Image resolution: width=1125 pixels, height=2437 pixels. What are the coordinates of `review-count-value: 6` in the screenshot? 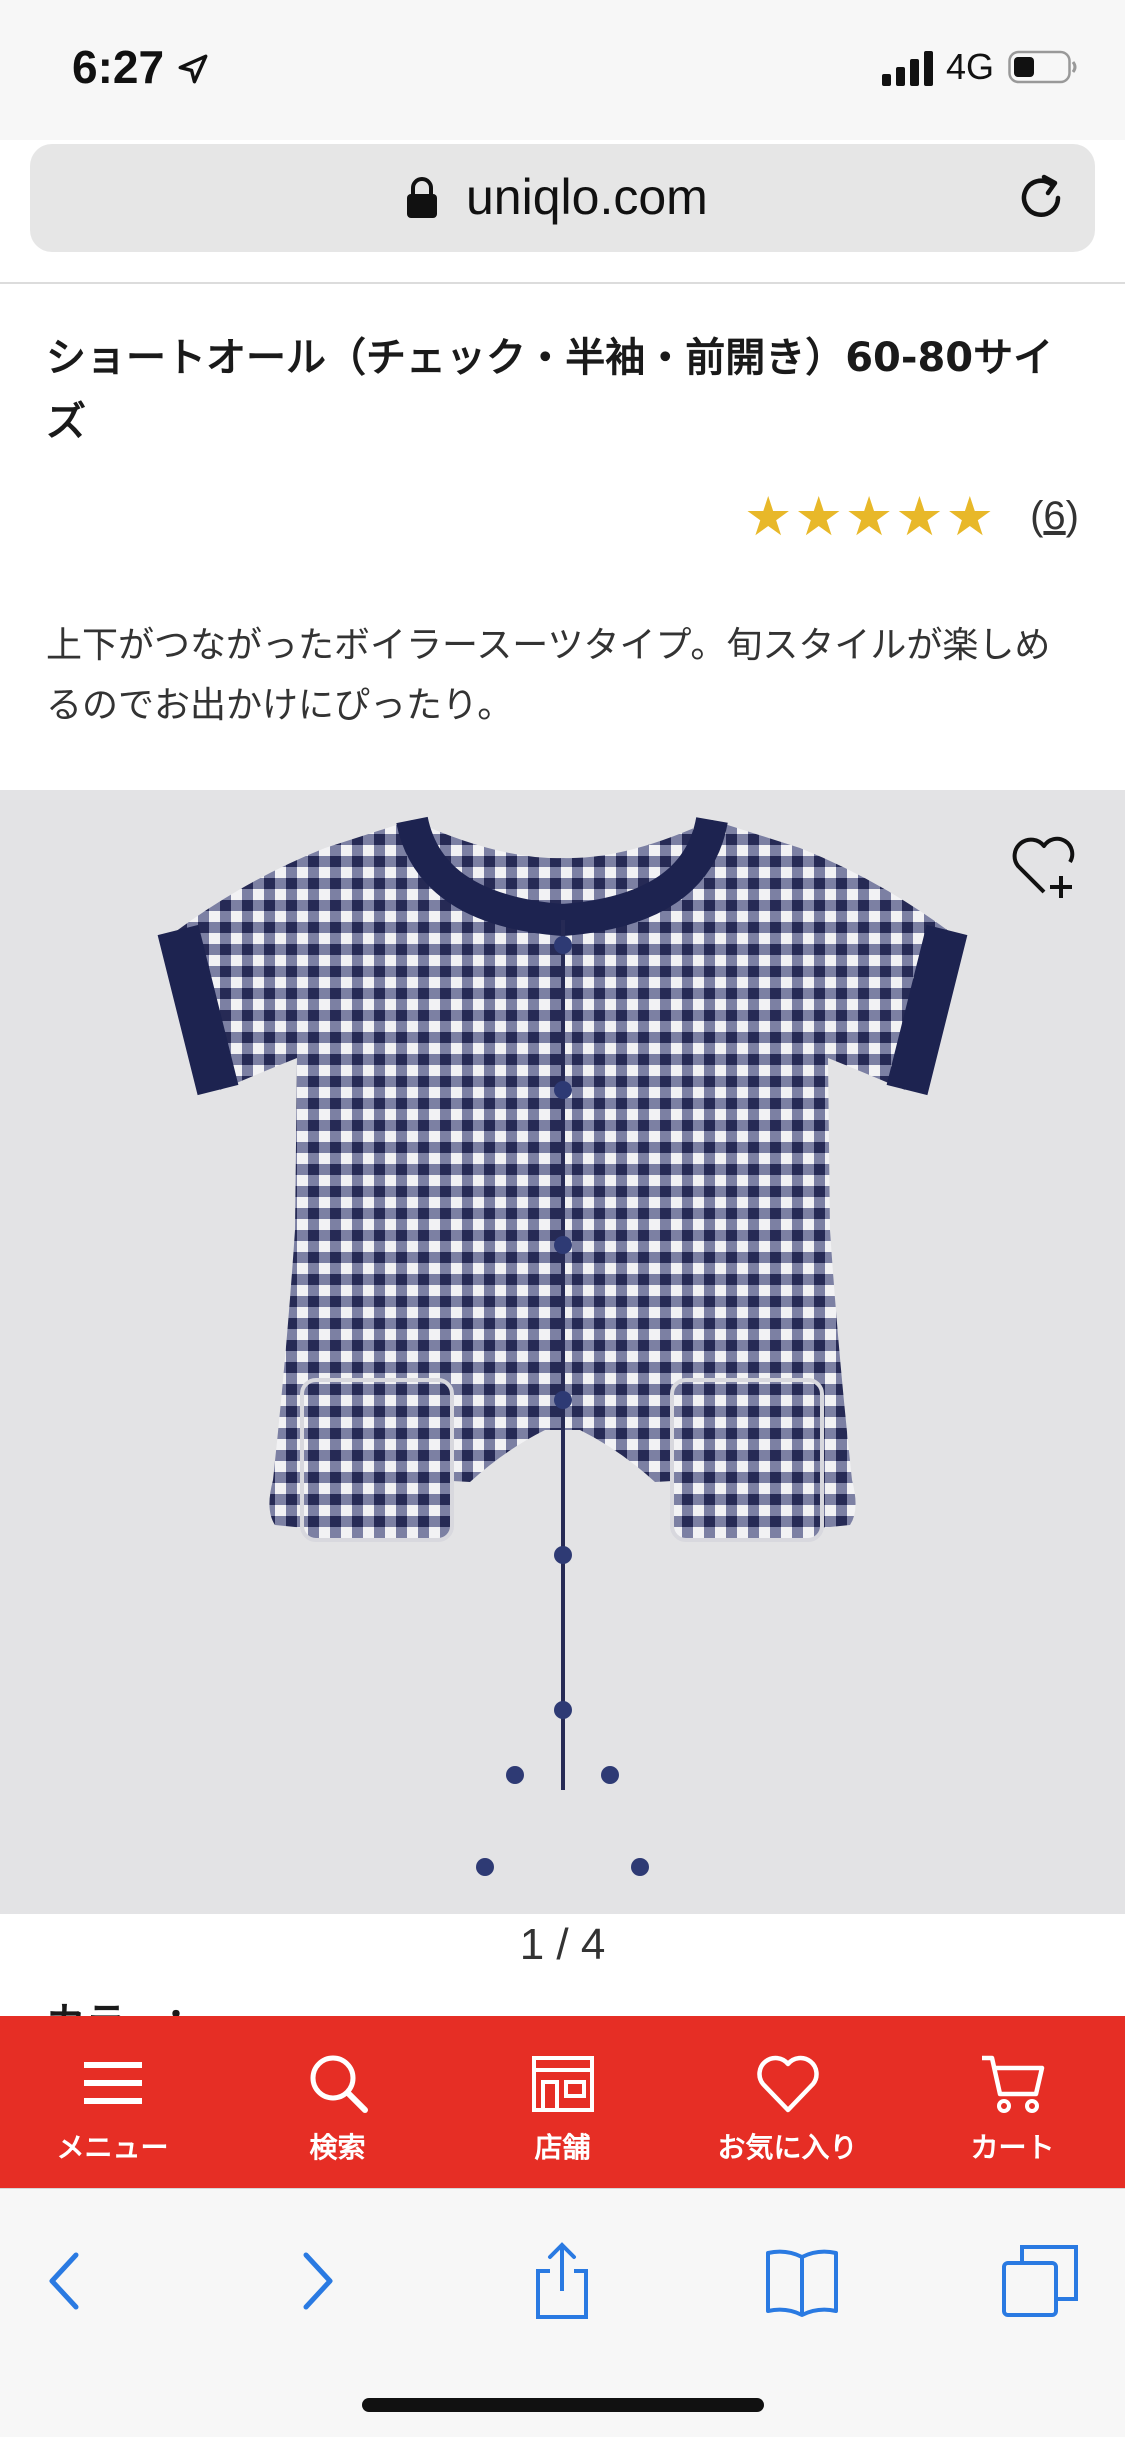 It's located at (1054, 516).